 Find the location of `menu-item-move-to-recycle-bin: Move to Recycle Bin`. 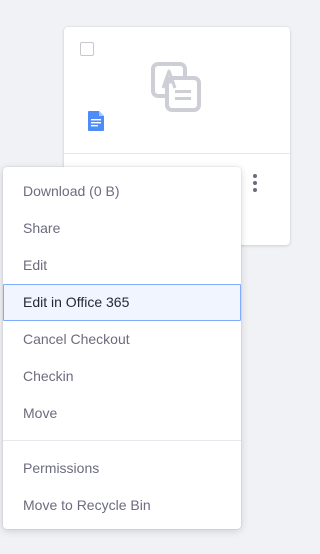

menu-item-move-to-recycle-bin: Move to Recycle Bin is located at coordinates (122, 505).